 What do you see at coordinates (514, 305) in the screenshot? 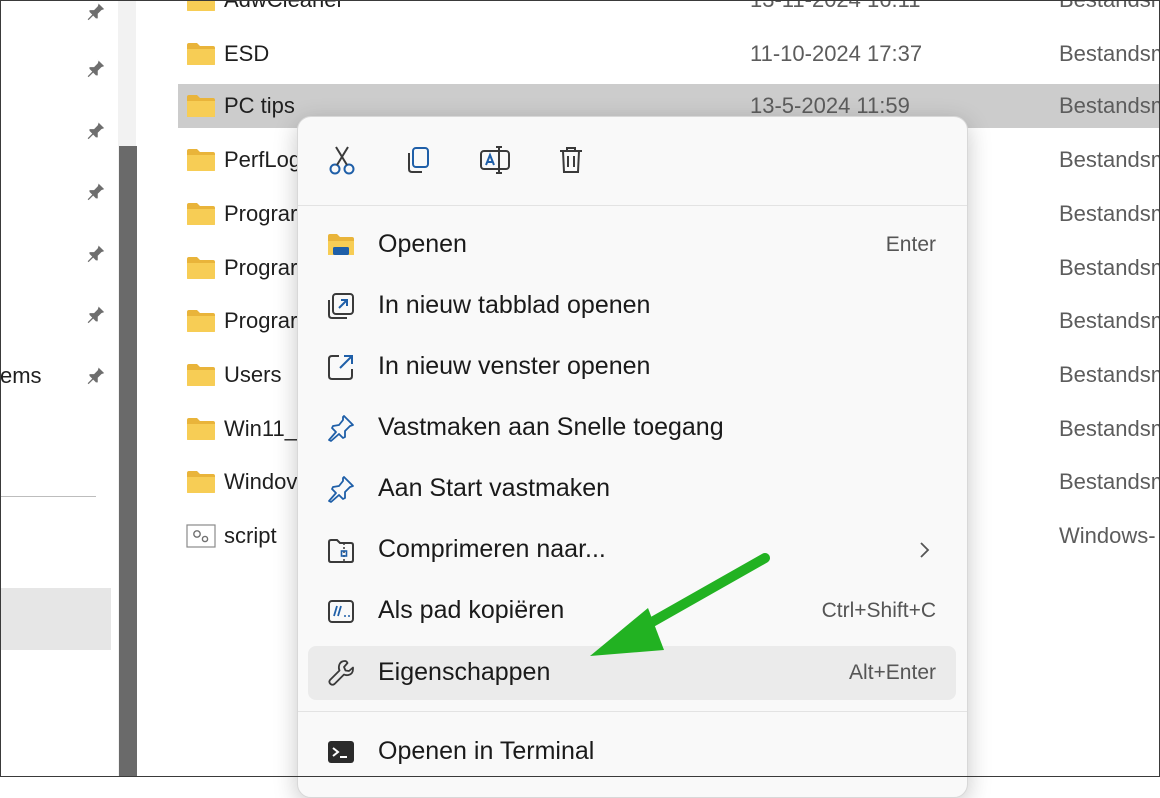
I see `menu-item-label: In nieuw tabblad openen` at bounding box center [514, 305].